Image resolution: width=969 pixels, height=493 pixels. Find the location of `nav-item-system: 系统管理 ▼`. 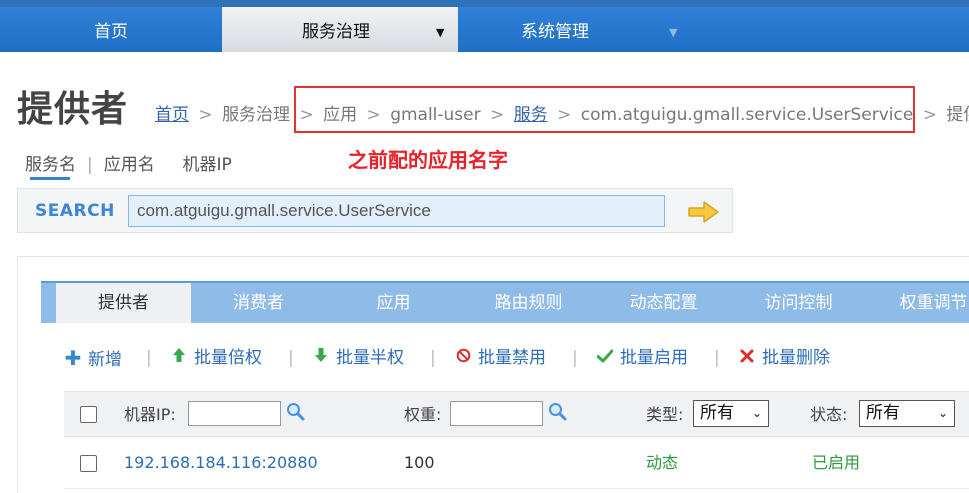

nav-item-system: 系统管理 ▼ is located at coordinates (576, 29).